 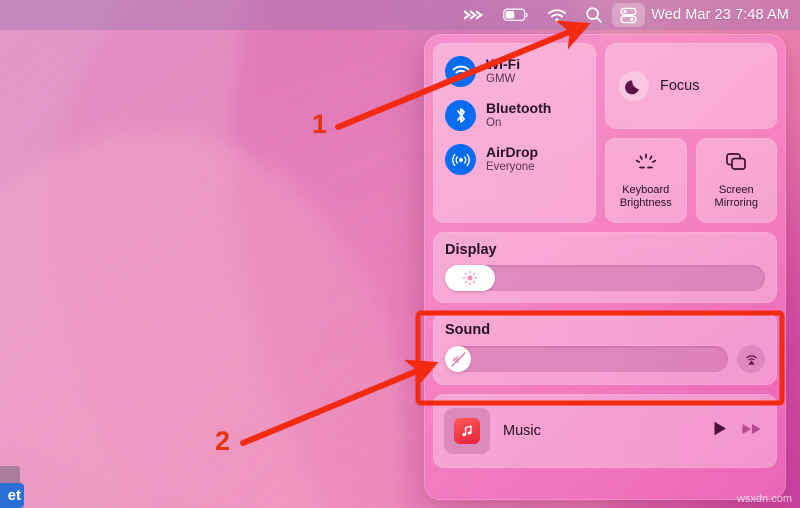 I want to click on play-button, so click(x=719, y=431).